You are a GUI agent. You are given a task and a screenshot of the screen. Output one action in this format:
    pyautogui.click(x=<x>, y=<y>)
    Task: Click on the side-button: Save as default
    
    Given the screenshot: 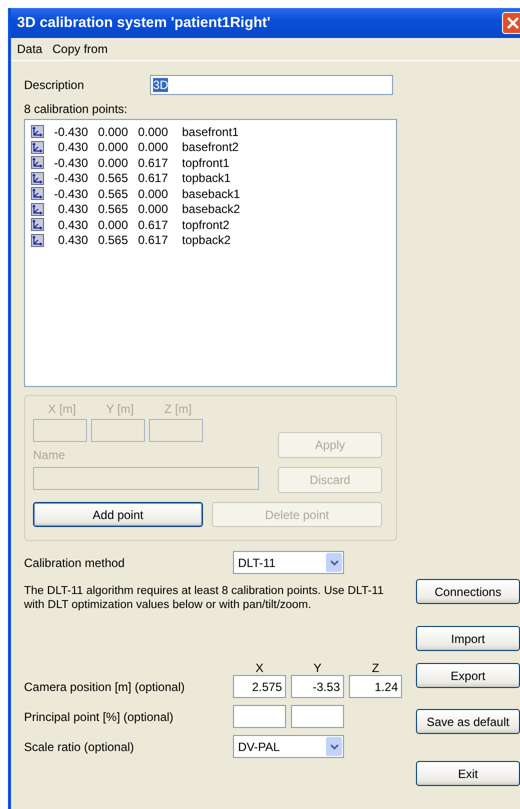 What is the action you would take?
    pyautogui.click(x=468, y=721)
    